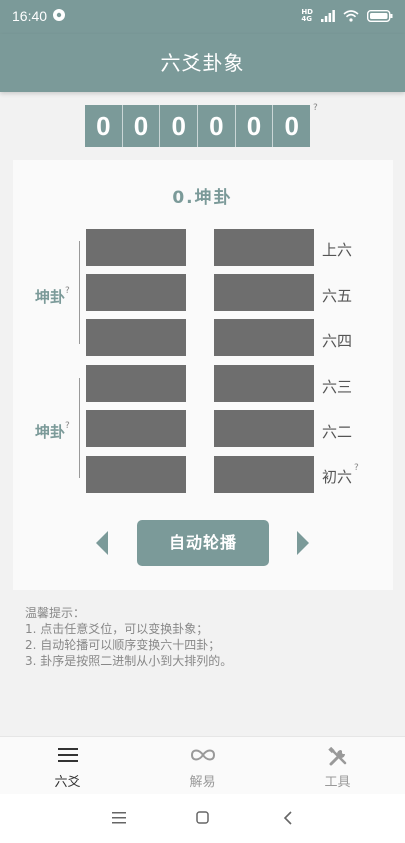  I want to click on line-5-right-segment, so click(264, 292).